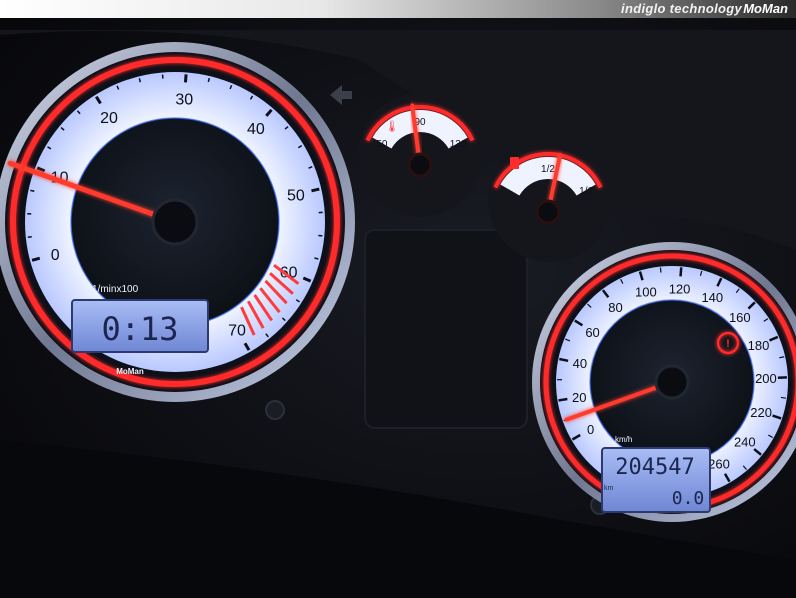  What do you see at coordinates (719, 463) in the screenshot?
I see `speedo-label: 260` at bounding box center [719, 463].